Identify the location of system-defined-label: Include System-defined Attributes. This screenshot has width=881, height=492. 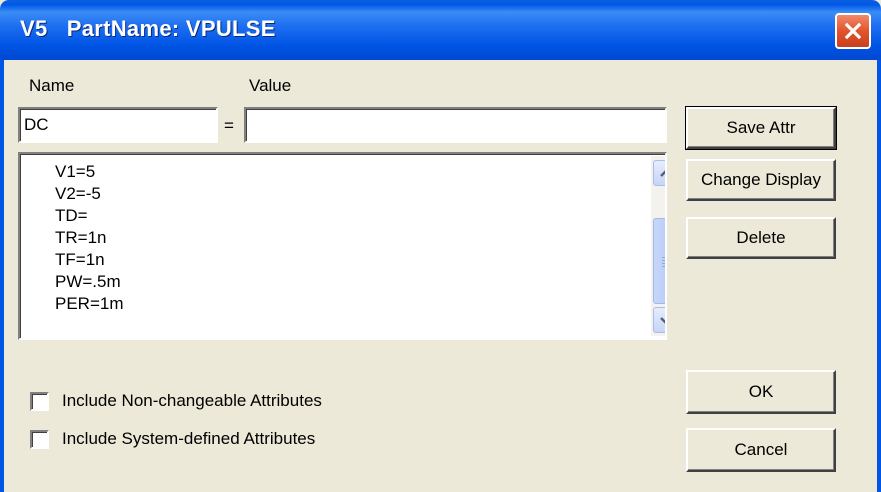
(189, 438).